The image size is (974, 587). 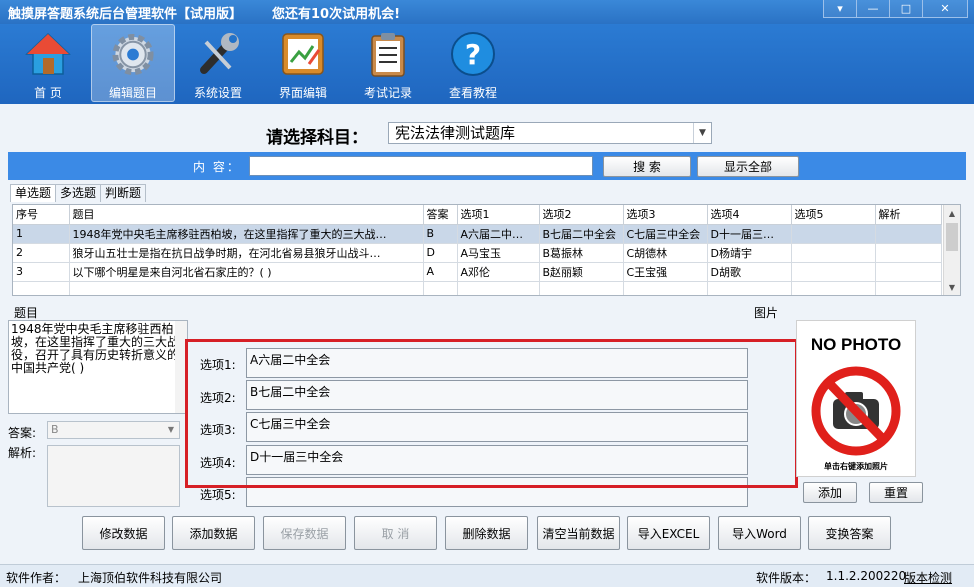 I want to click on photo-box: NO PHOTO 单击右键添加照片, so click(x=856, y=398).